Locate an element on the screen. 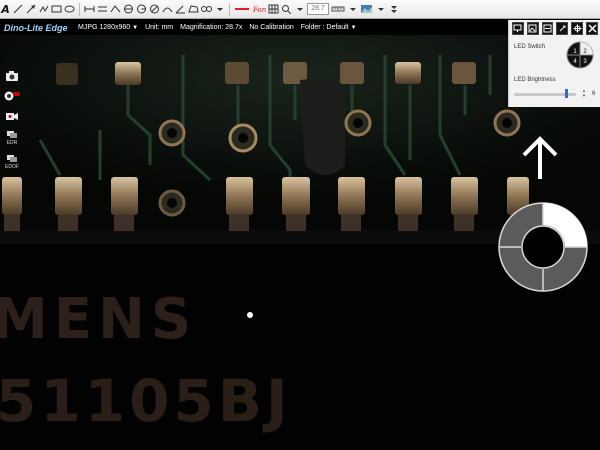  svg-text: Font is located at coordinates (259, 10).